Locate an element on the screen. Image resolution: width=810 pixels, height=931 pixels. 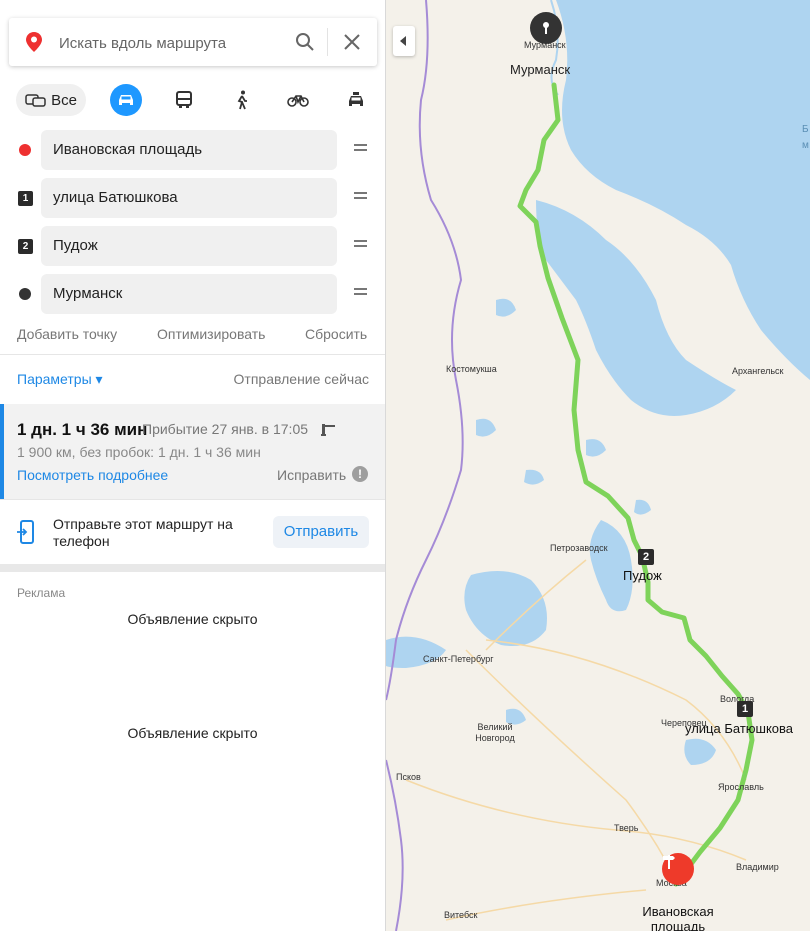
waypoint-2-badge: 2 is located at coordinates (646, 557).